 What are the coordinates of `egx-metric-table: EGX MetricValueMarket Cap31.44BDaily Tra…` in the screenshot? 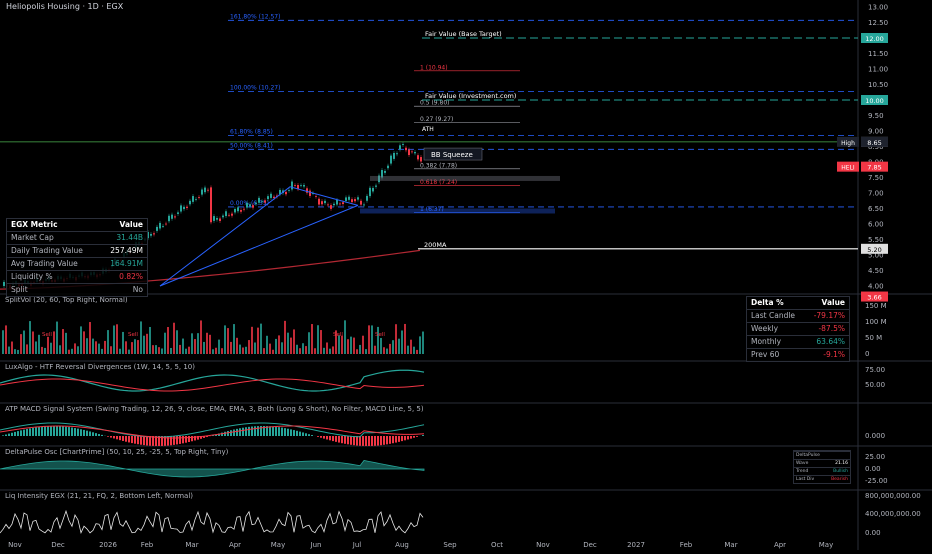 It's located at (77, 257).